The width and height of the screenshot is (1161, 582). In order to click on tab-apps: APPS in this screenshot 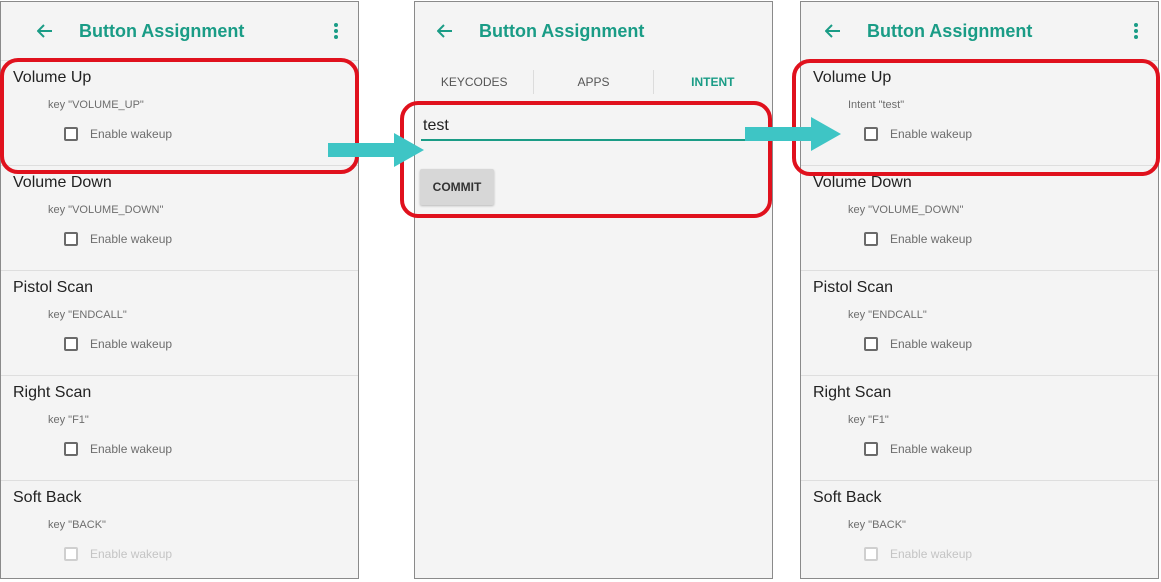, I will do `click(593, 82)`.